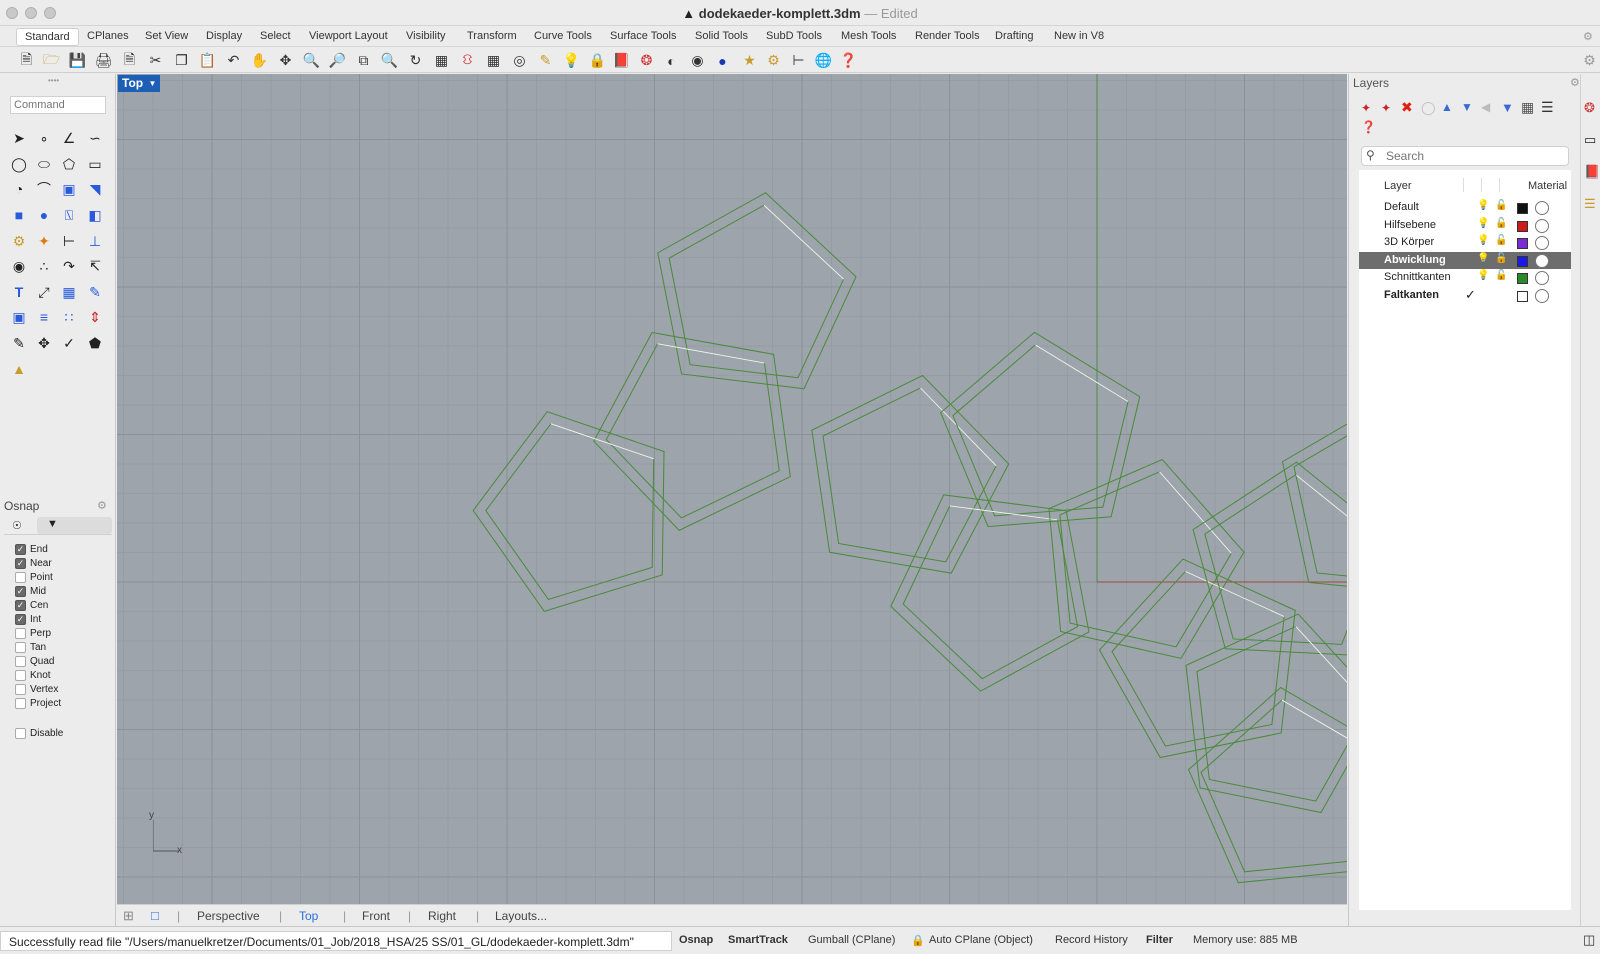 Image resolution: width=1600 pixels, height=954 pixels. I want to click on unroll-icon: ✎, so click(19, 343).